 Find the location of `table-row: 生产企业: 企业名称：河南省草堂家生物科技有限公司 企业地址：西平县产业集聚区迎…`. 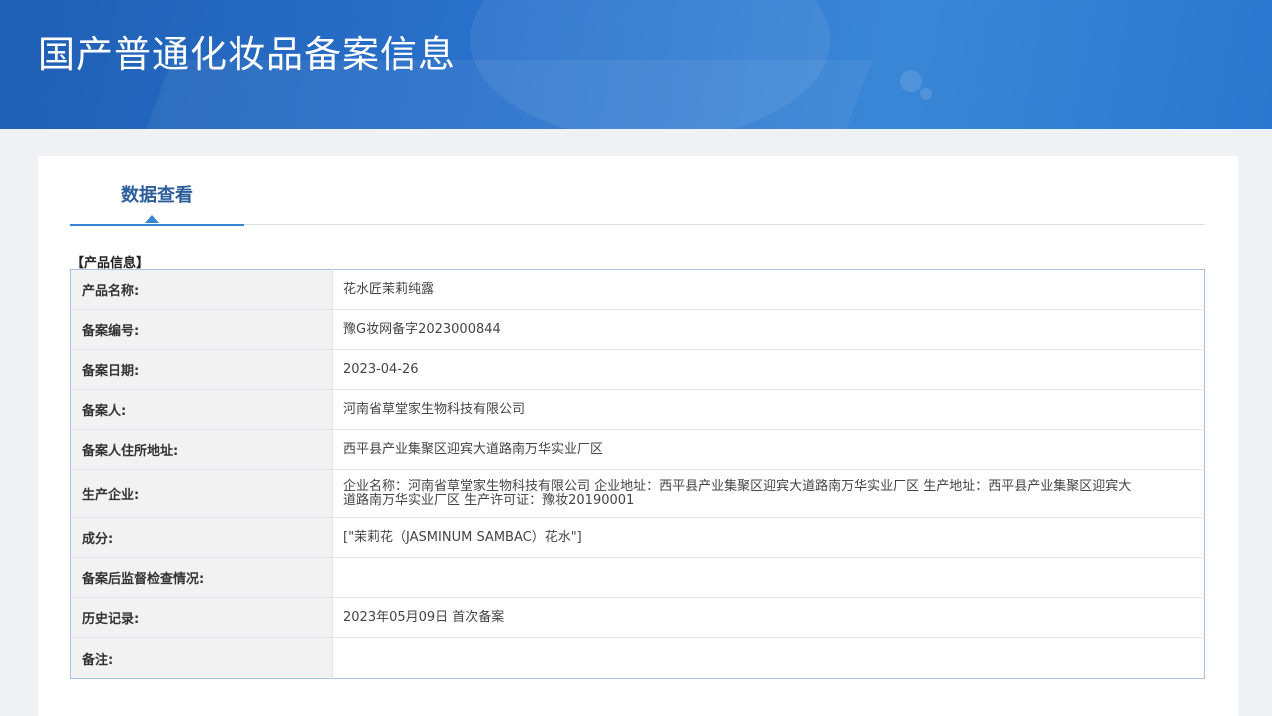

table-row: 生产企业: 企业名称：河南省草堂家生物科技有限公司 企业地址：西平县产业集聚区迎… is located at coordinates (637, 493).